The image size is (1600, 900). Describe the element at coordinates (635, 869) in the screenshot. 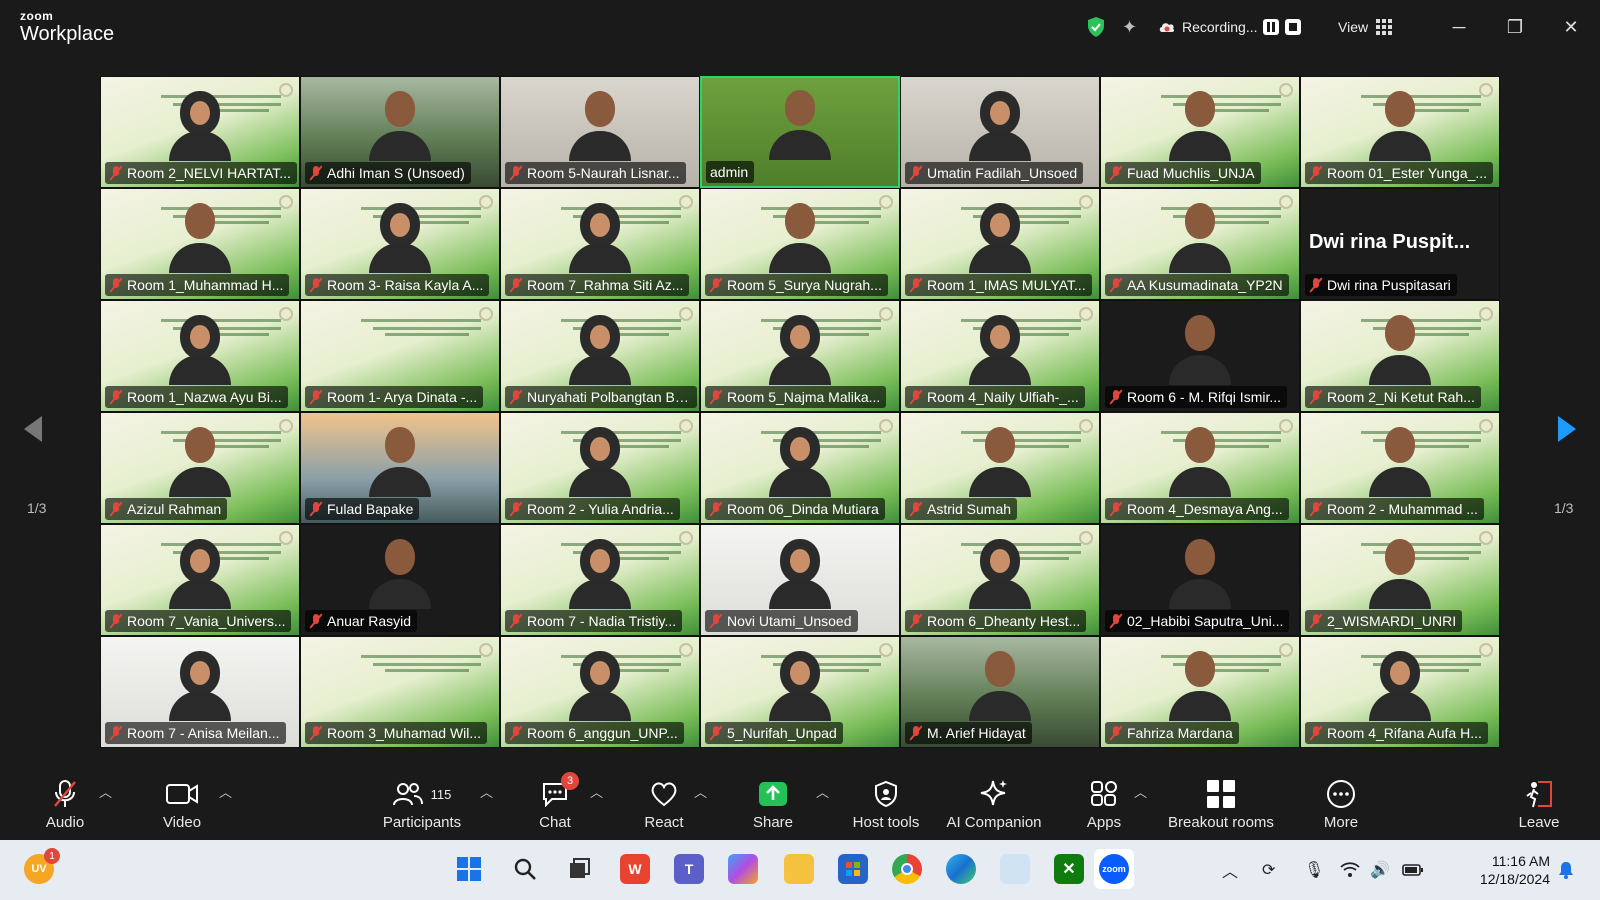

I see `wps-office-icon: W` at that location.